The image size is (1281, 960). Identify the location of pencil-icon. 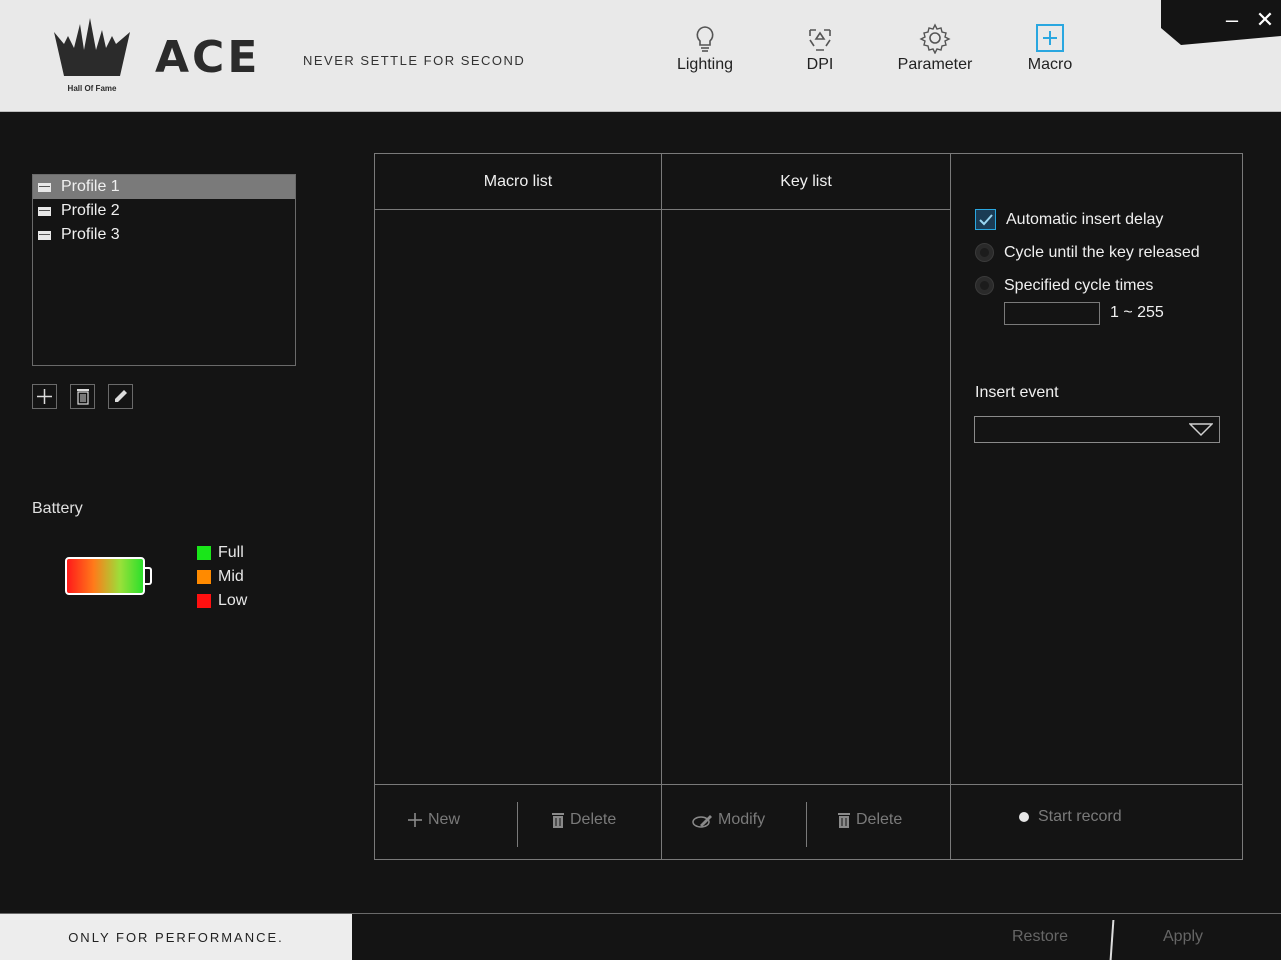
(121, 396).